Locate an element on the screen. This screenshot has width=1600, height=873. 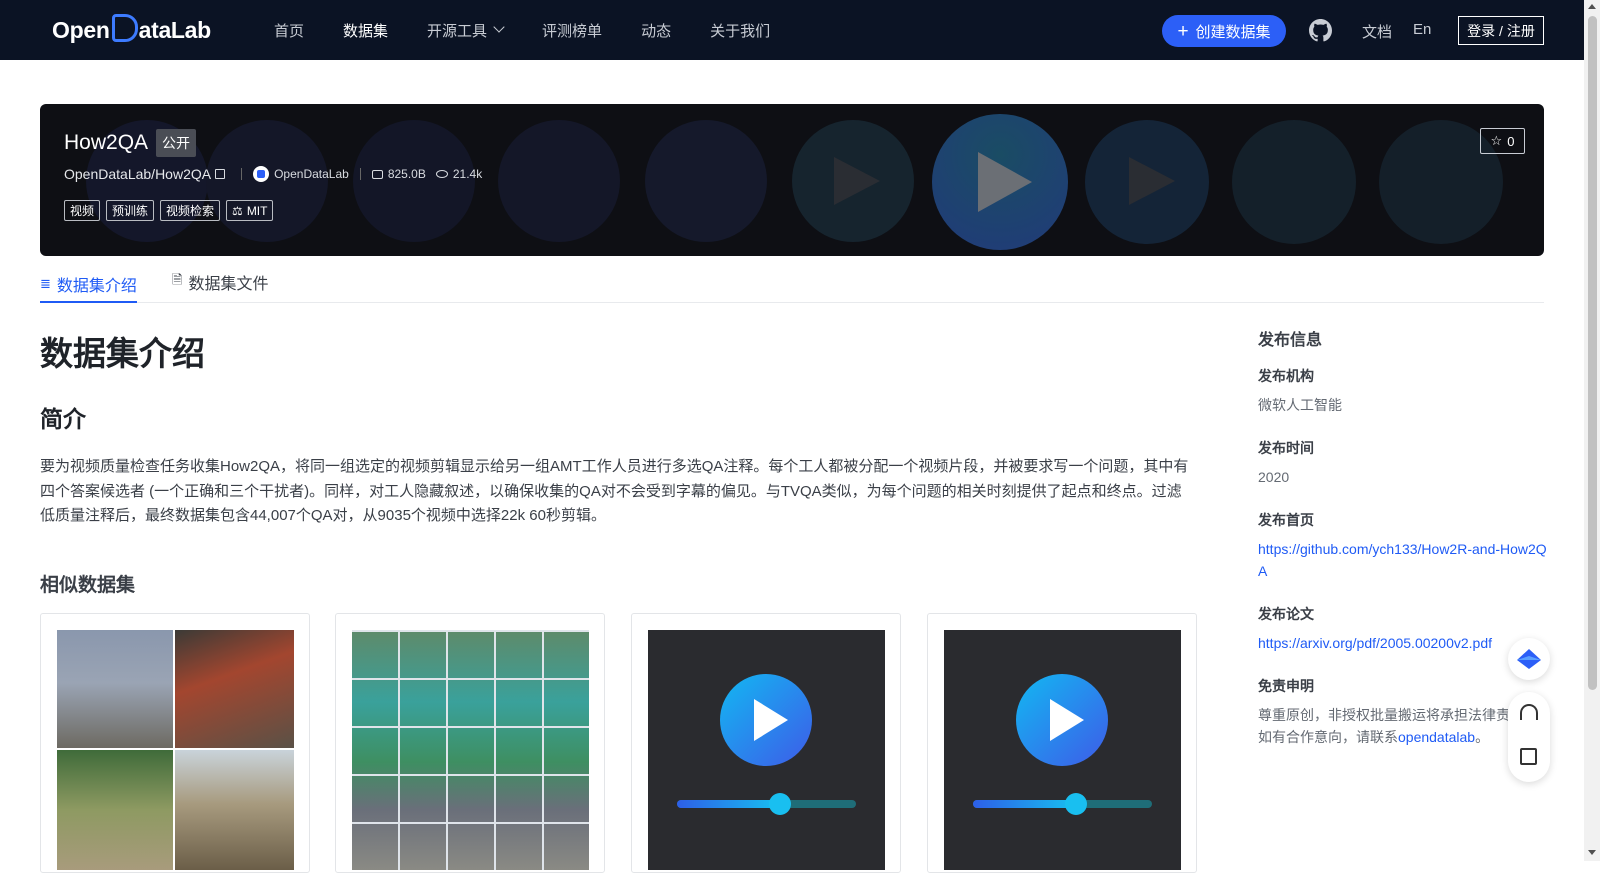
banner-play-circle is located at coordinates (1147, 182).